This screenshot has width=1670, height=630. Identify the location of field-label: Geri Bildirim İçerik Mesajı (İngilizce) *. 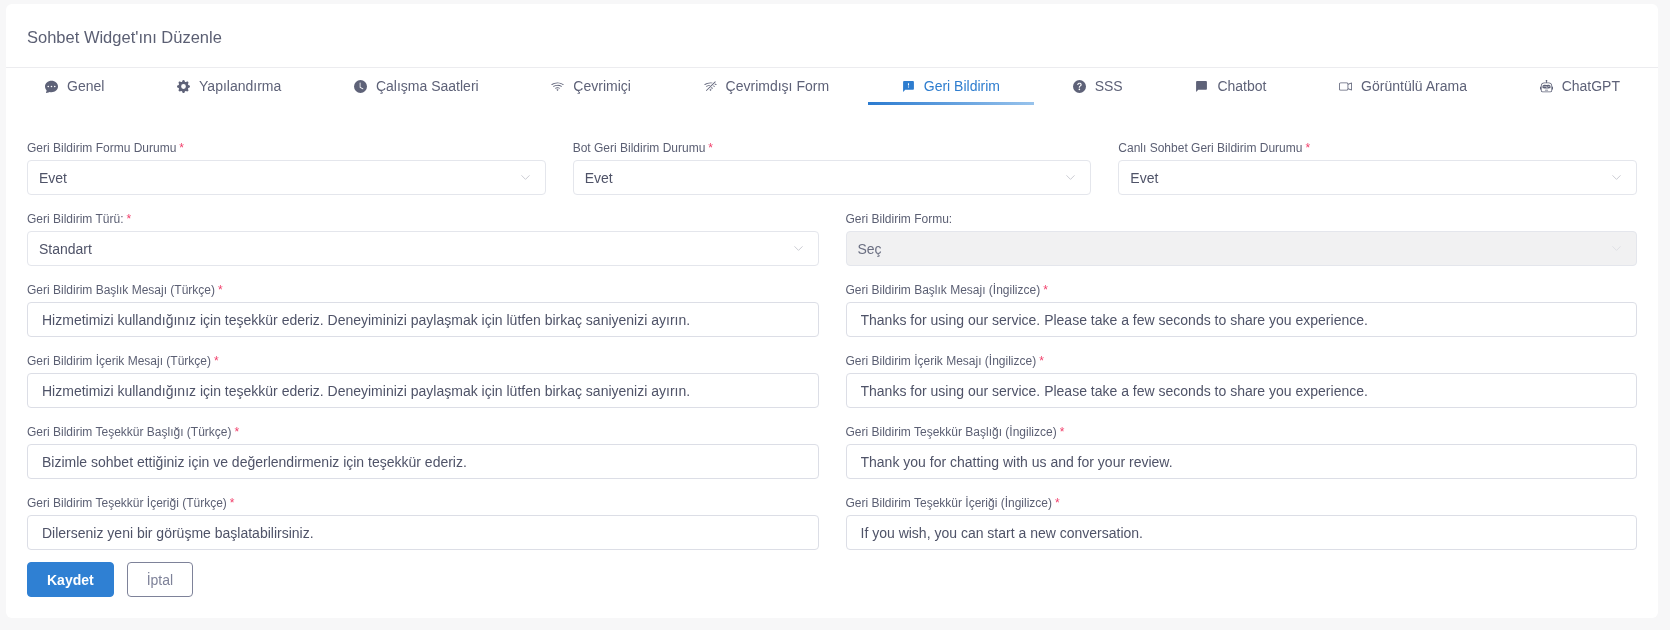
(945, 361).